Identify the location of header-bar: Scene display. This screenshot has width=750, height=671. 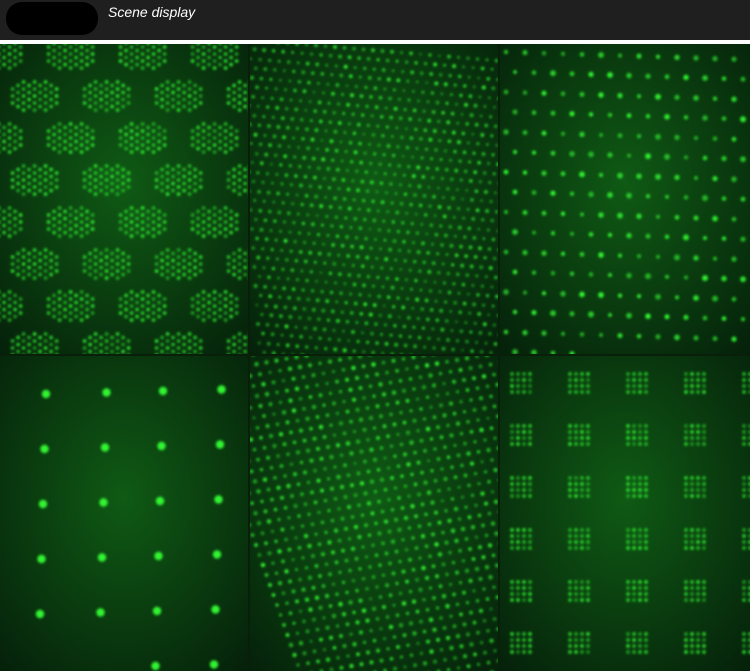
(375, 20).